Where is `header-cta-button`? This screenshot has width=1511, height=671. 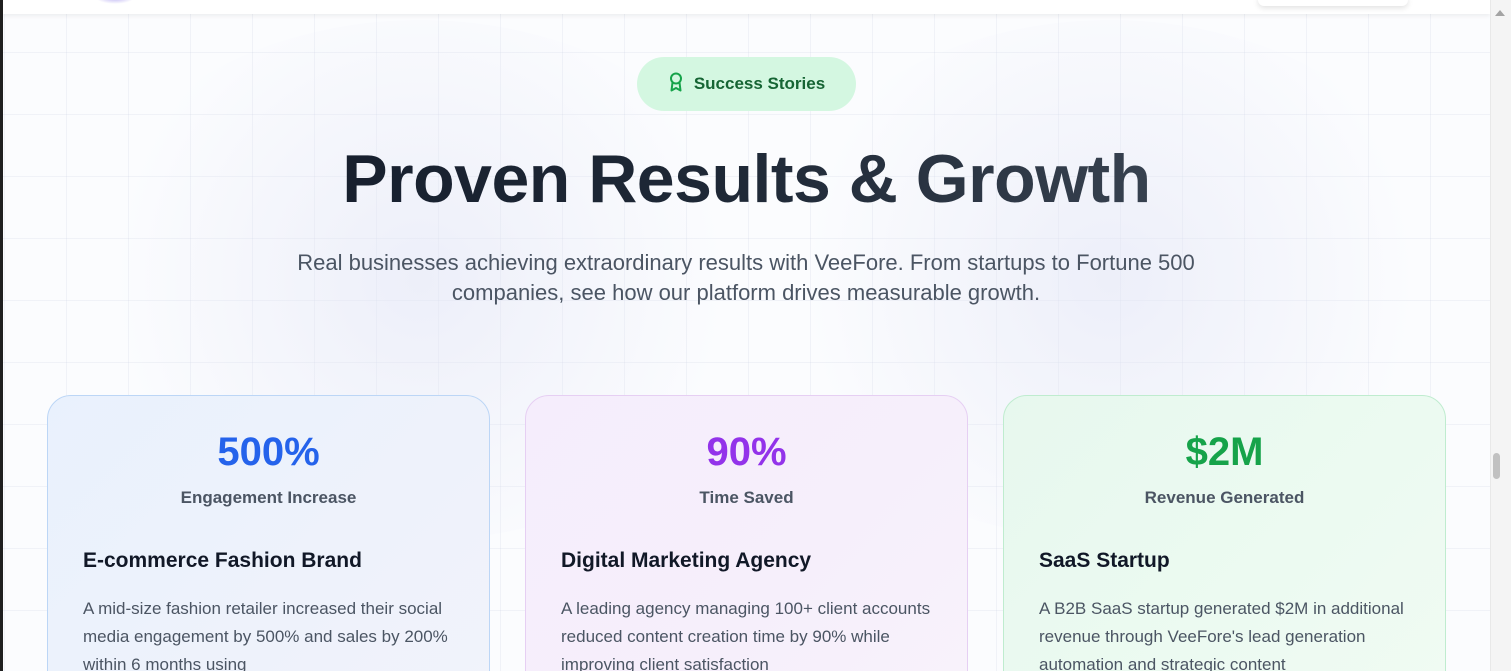 header-cta-button is located at coordinates (1333, 3).